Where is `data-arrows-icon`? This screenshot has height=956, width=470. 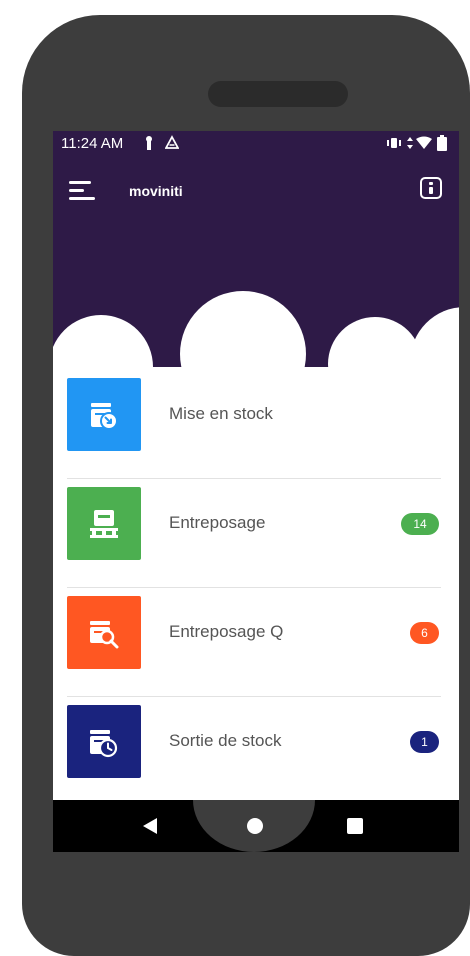 data-arrows-icon is located at coordinates (410, 143).